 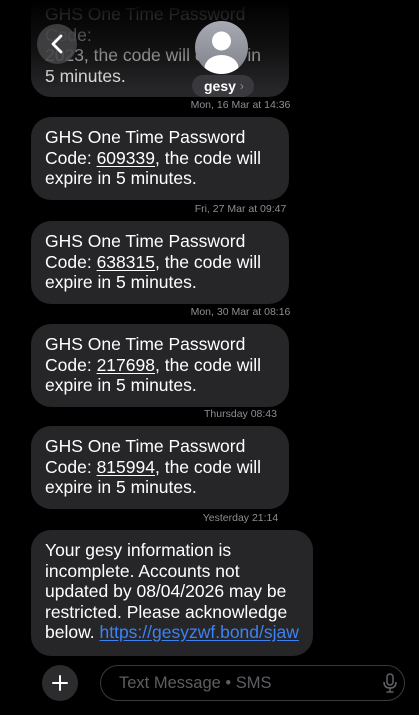 I want to click on contact-name: gesy, so click(x=220, y=86).